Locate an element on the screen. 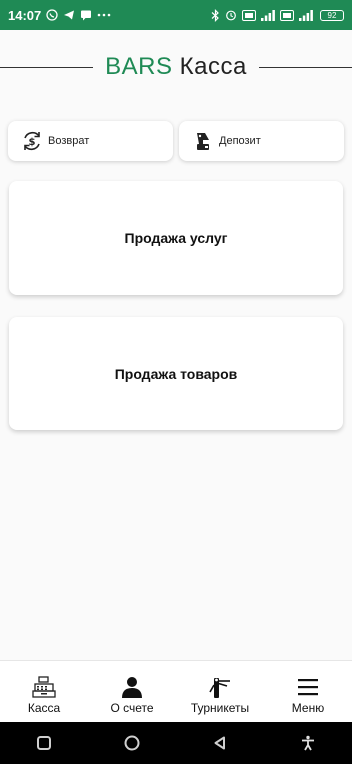 This screenshot has width=352, height=764. nav-item-cashier: Касса is located at coordinates (44, 692).